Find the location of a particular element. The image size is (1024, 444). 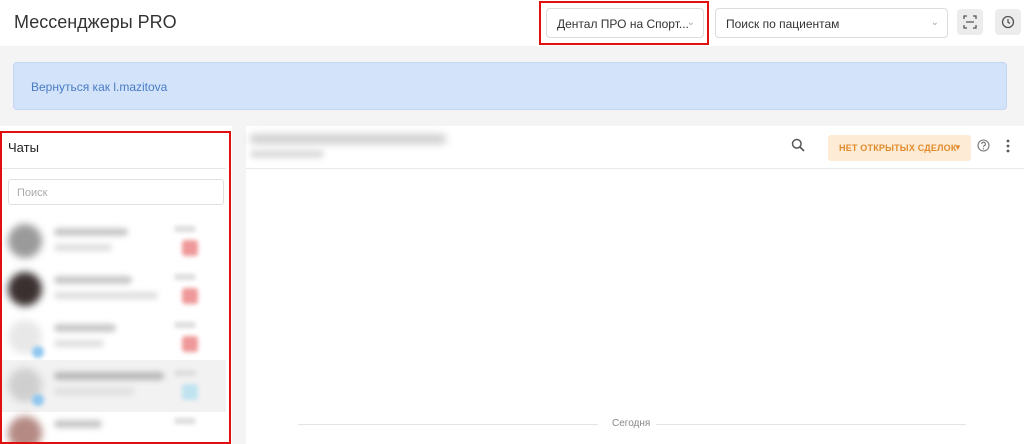

history-button is located at coordinates (1008, 22).